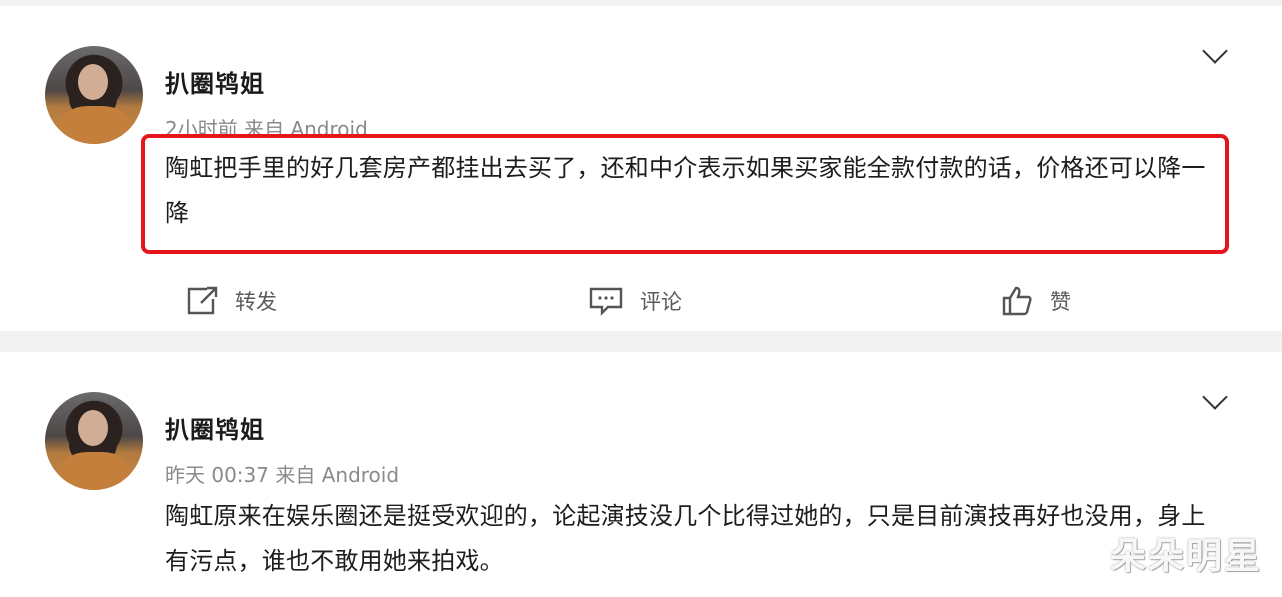  What do you see at coordinates (1035, 301) in the screenshot?
I see `like-button: 赞` at bounding box center [1035, 301].